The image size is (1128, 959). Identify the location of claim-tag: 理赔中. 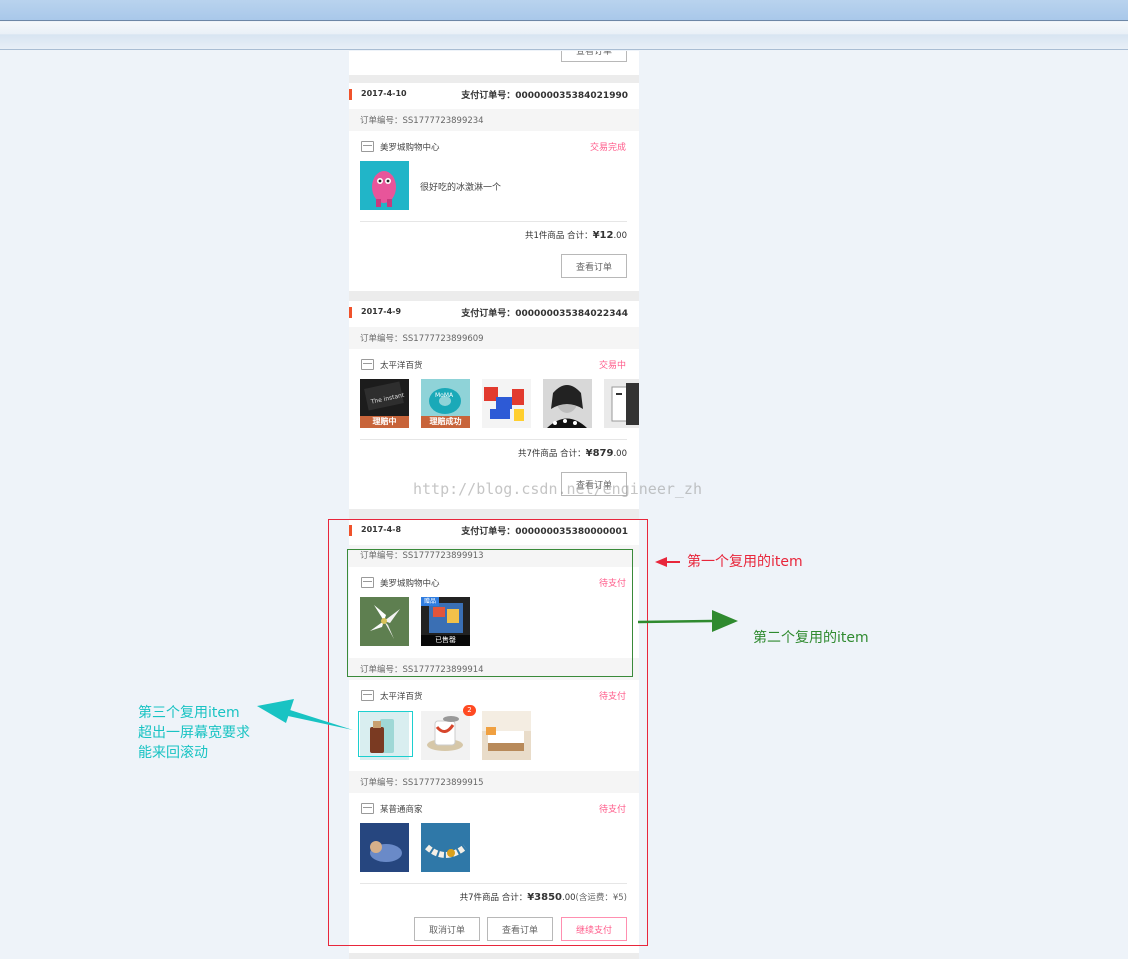
(384, 422).